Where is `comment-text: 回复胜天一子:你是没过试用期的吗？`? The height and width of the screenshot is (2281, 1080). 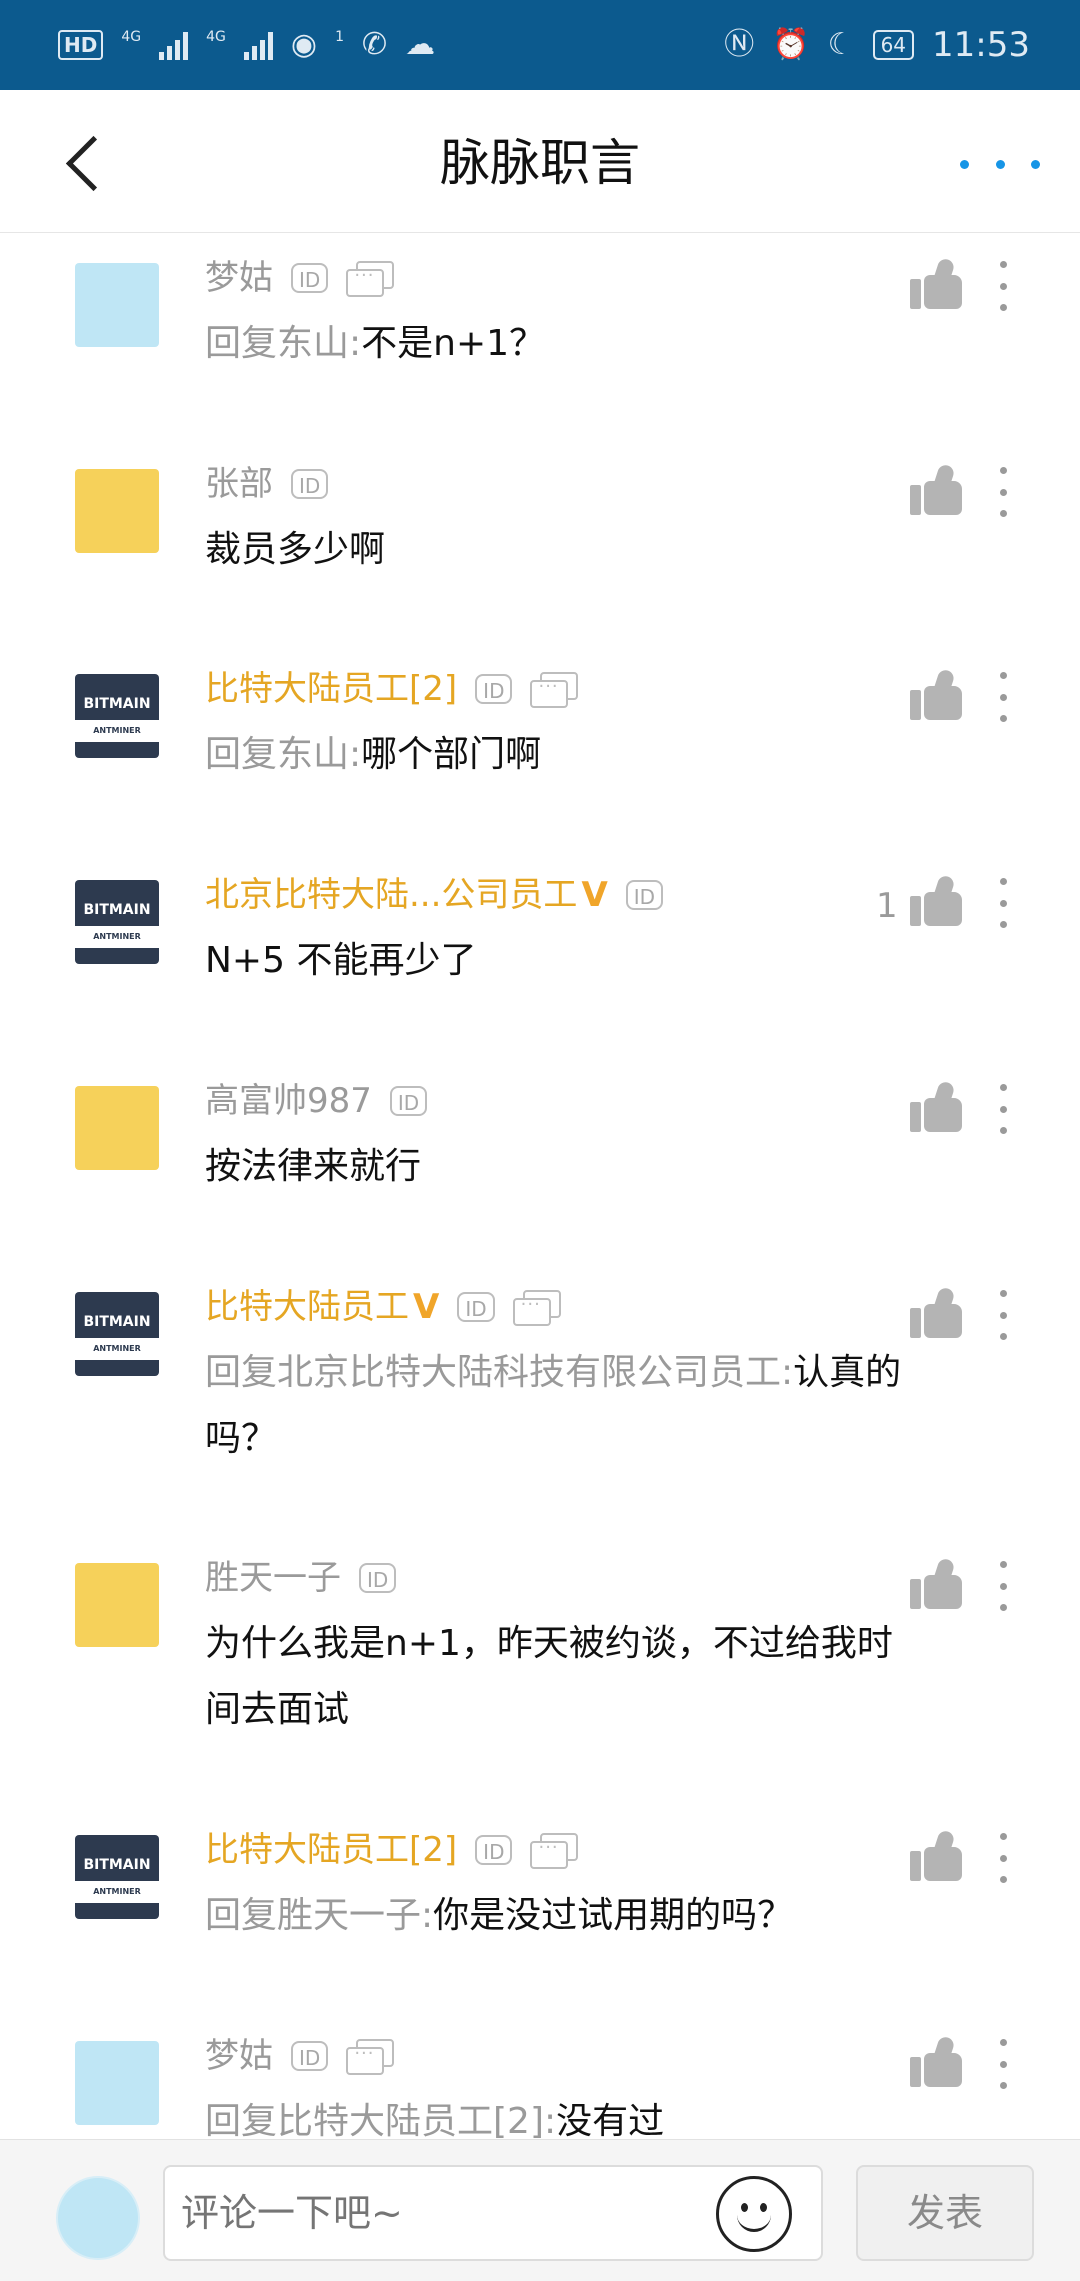 comment-text: 回复胜天一子:你是没过试用期的吗？ is located at coordinates (565, 1916).